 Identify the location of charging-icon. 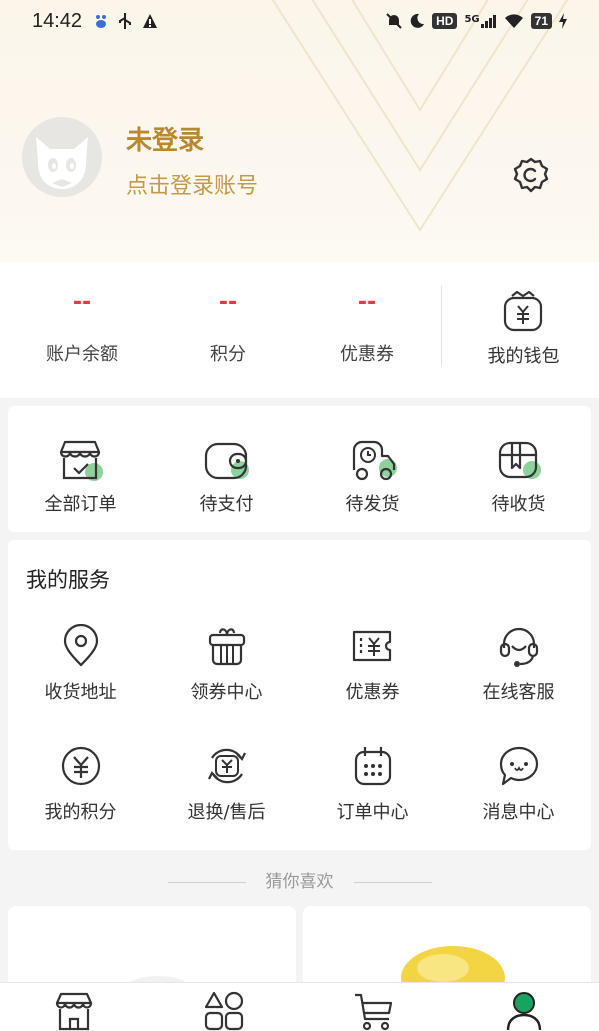
(563, 21).